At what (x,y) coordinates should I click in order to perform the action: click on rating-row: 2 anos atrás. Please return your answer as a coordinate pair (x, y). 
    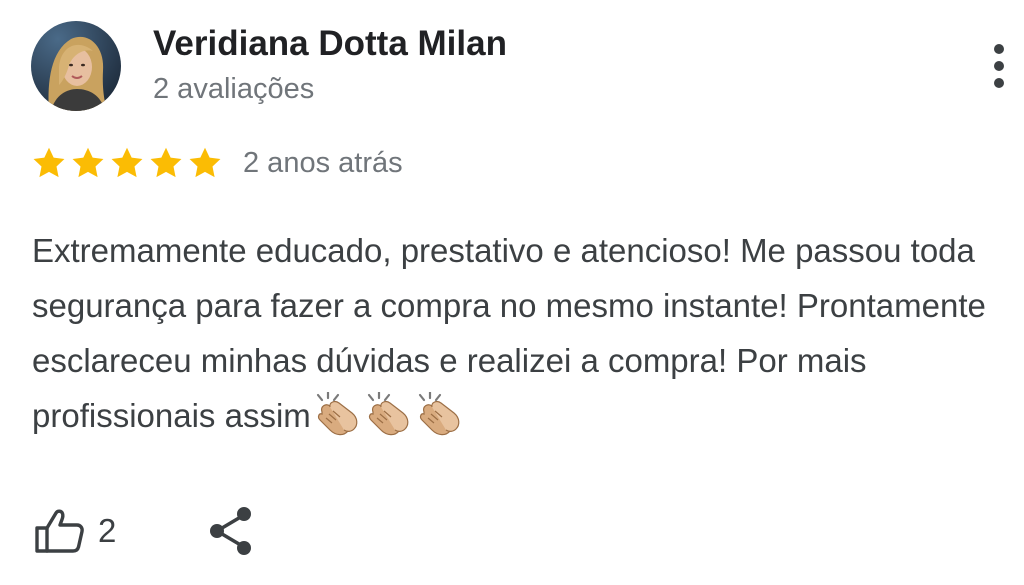
    Looking at the image, I should click on (217, 163).